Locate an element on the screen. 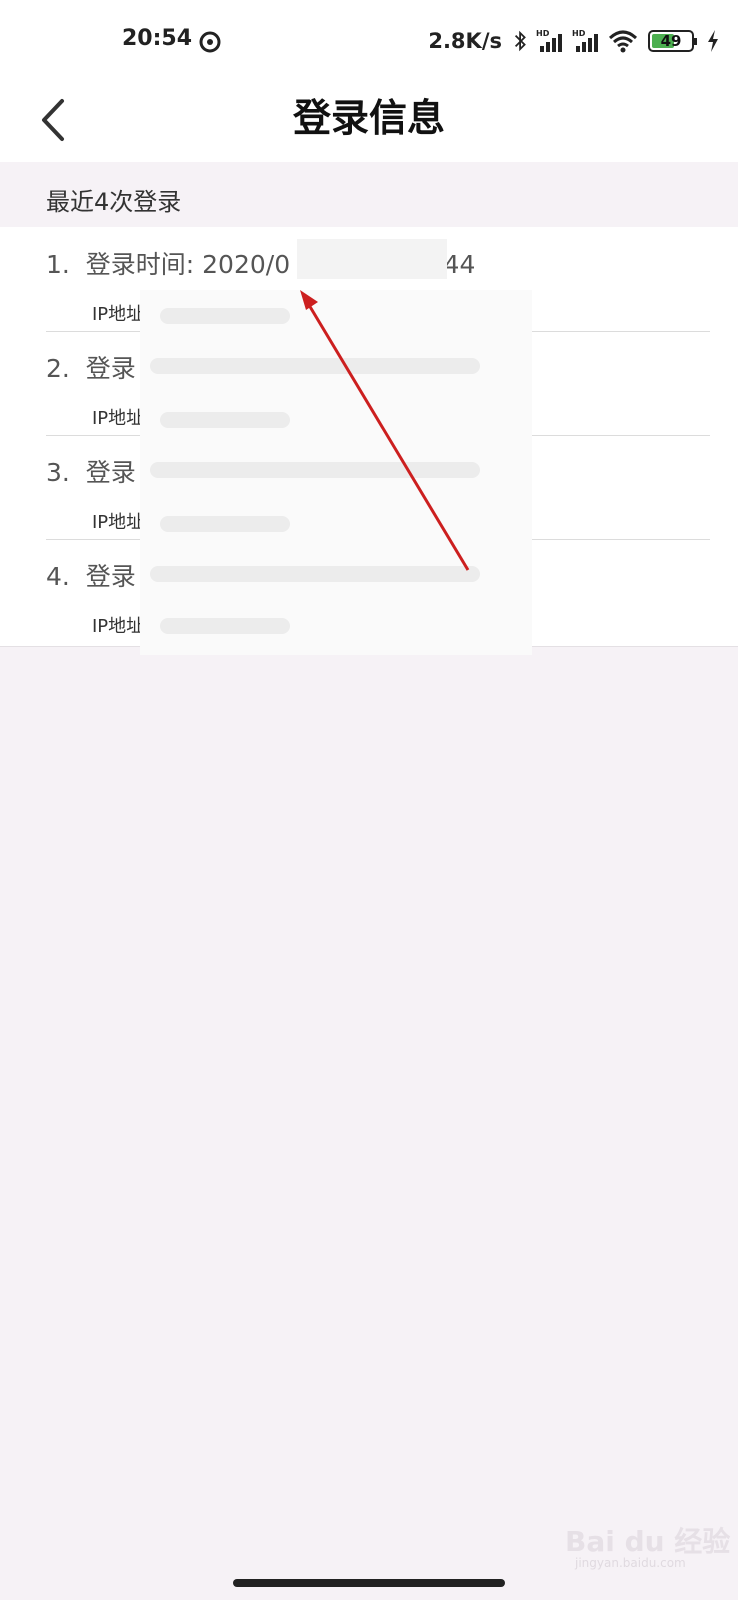 The height and width of the screenshot is (1600, 738). login-time: 4. 登录 is located at coordinates (91, 575).